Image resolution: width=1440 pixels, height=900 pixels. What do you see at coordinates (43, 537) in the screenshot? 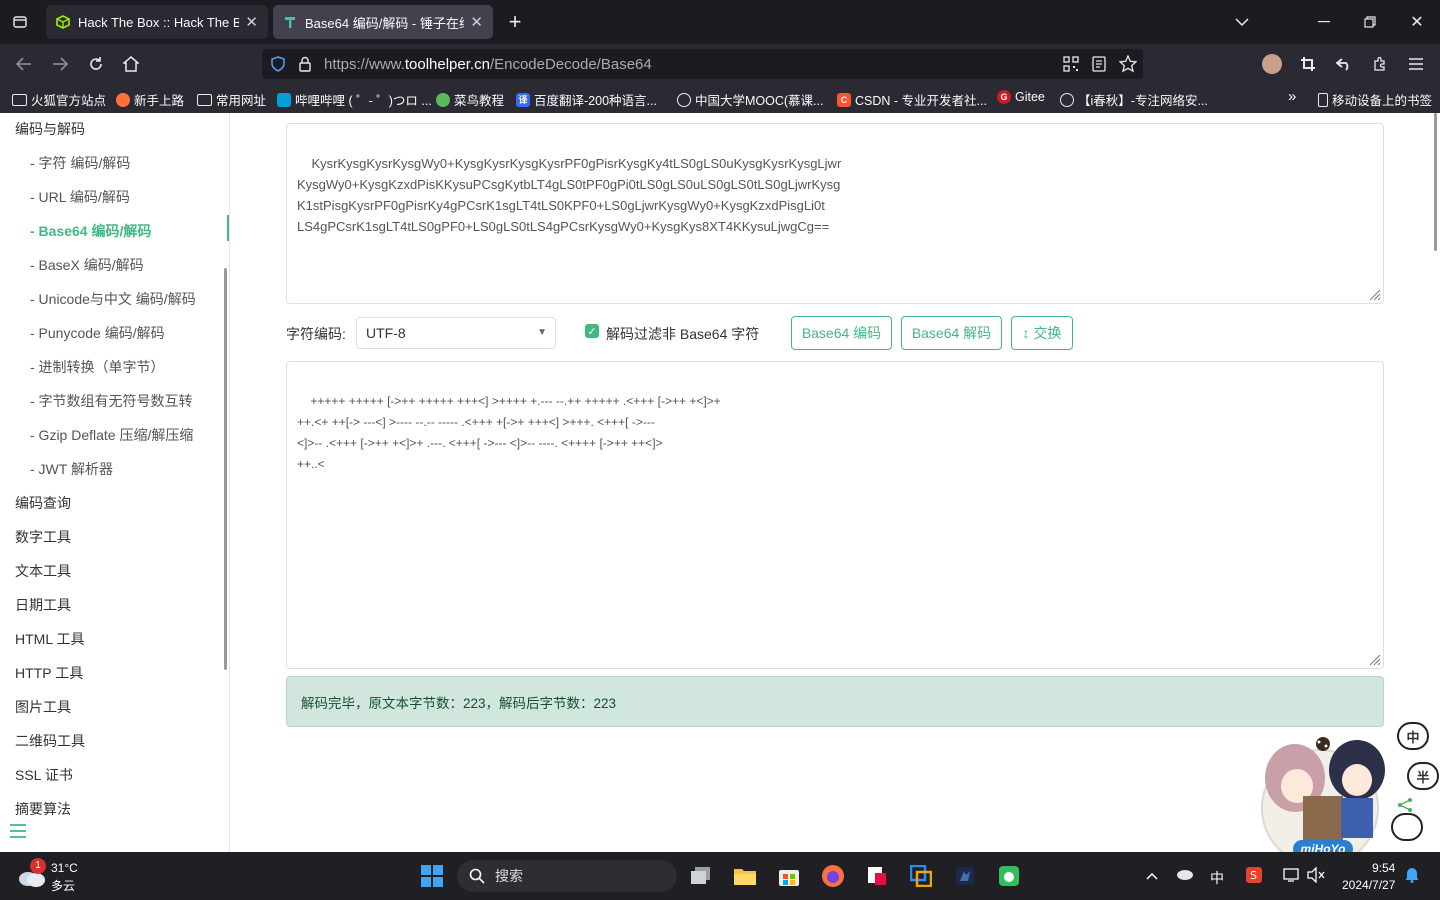
I see `sidebar-group-number-tools: 数字工具` at bounding box center [43, 537].